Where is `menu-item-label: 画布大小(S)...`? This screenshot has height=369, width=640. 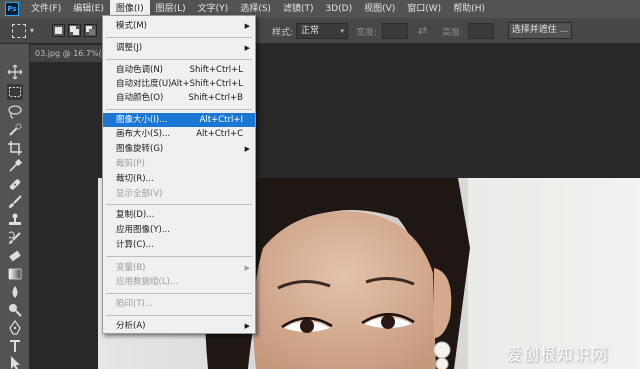
menu-item-label: 画布大小(S)... is located at coordinates (143, 134).